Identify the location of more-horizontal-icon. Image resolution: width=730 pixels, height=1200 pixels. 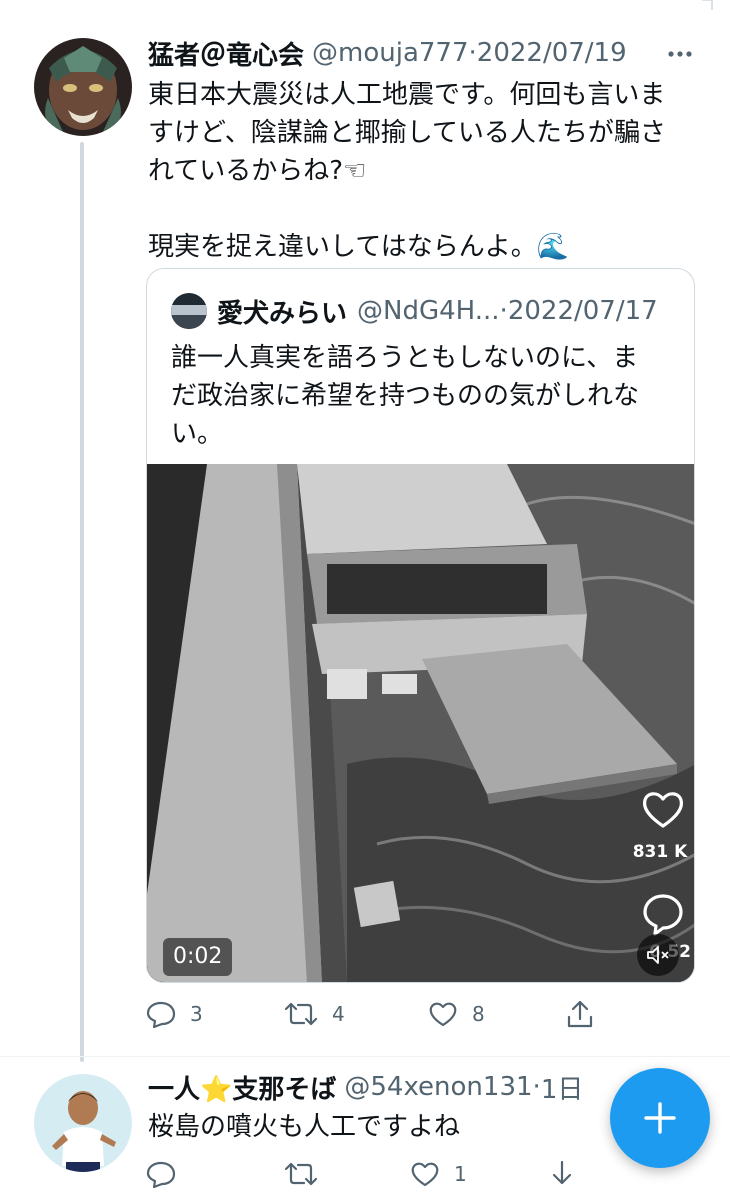
(680, 54).